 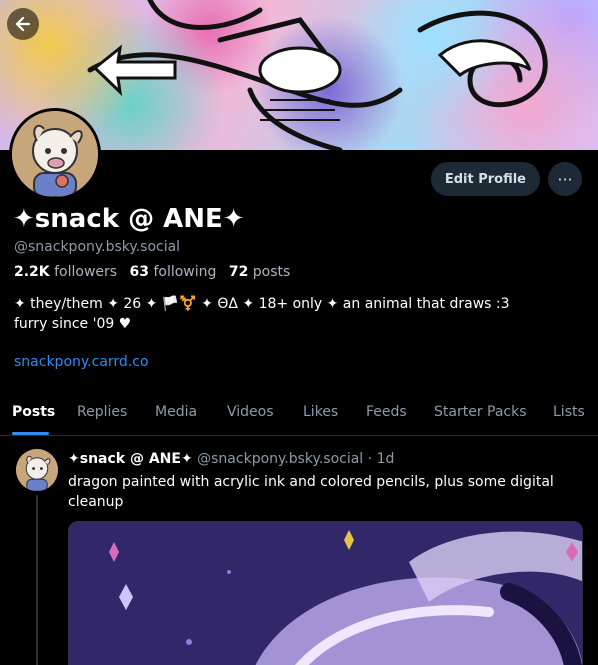 I want to click on tab-replies: Replies, so click(x=102, y=412).